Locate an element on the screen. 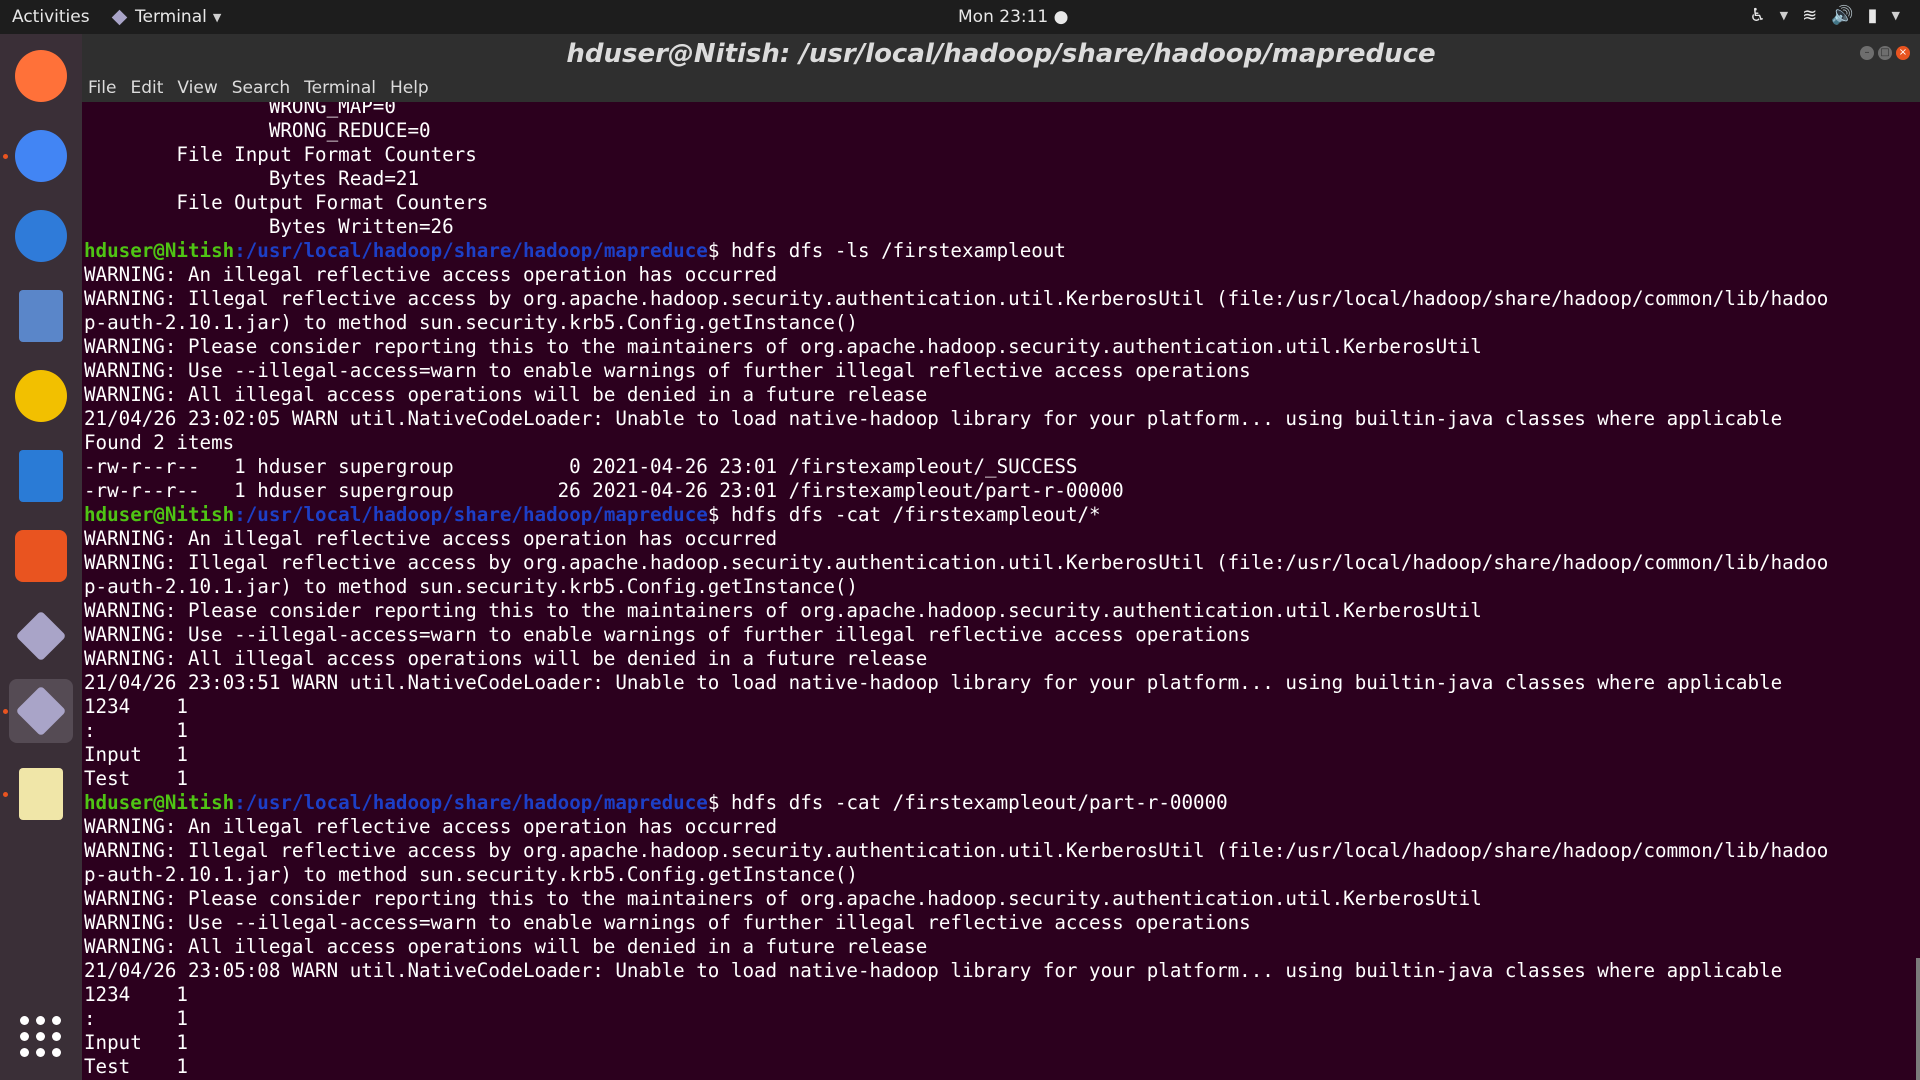  terminal-icon is located at coordinates (41, 636).